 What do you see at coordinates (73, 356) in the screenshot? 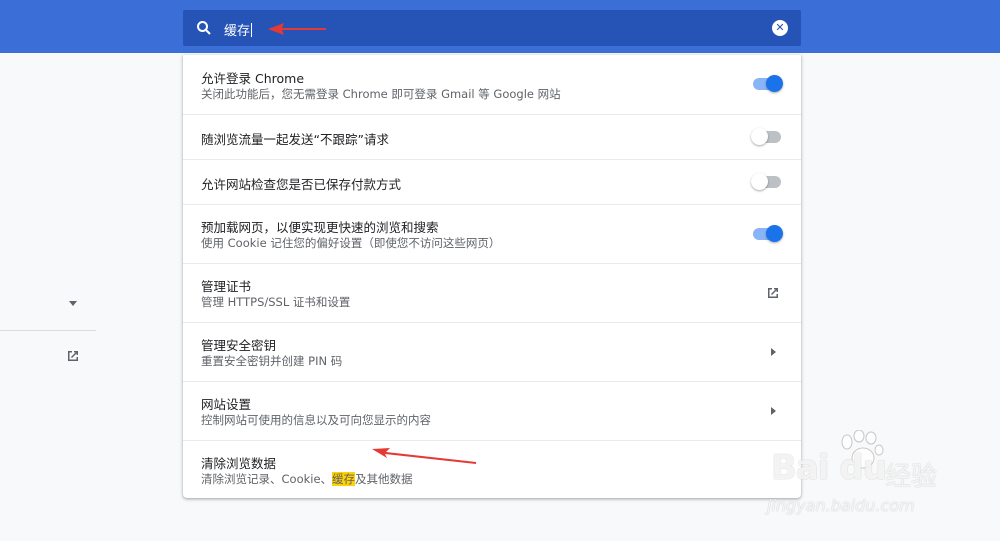
I see `left-panel-external-link-icon` at bounding box center [73, 356].